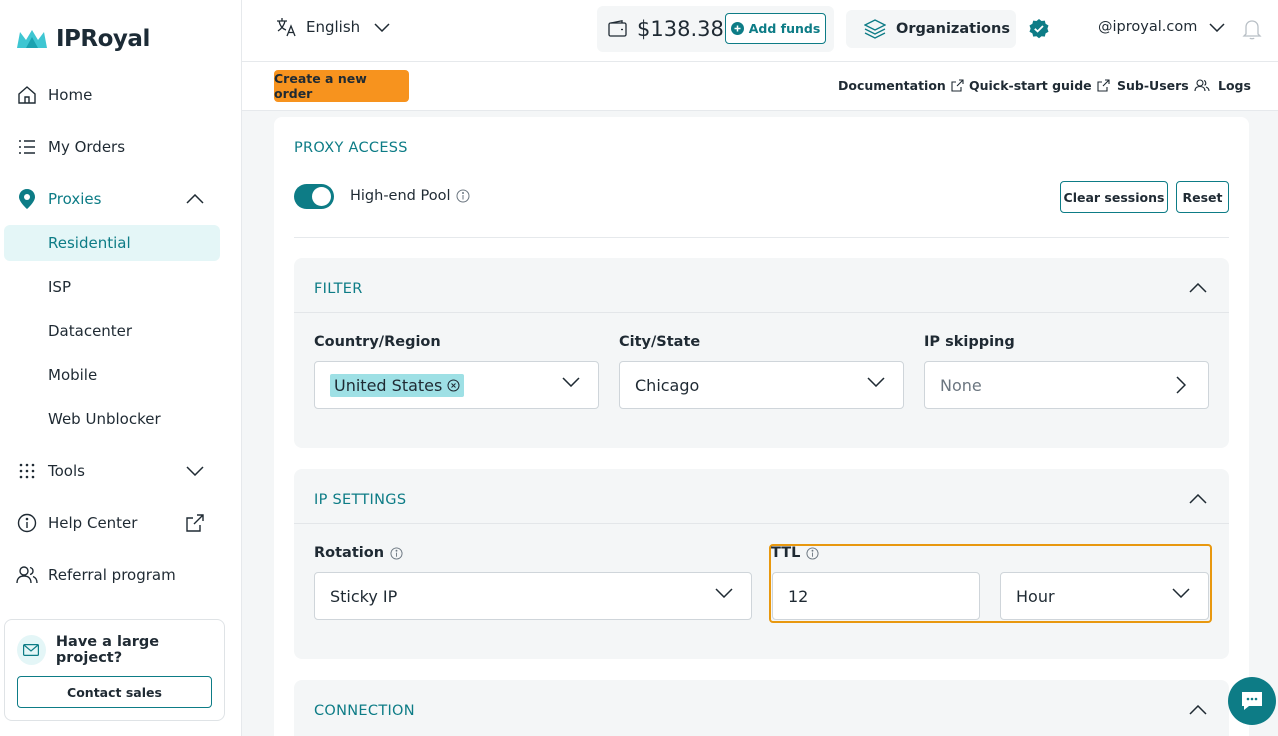  What do you see at coordinates (1181, 385) in the screenshot?
I see `chevron-right-icon` at bounding box center [1181, 385].